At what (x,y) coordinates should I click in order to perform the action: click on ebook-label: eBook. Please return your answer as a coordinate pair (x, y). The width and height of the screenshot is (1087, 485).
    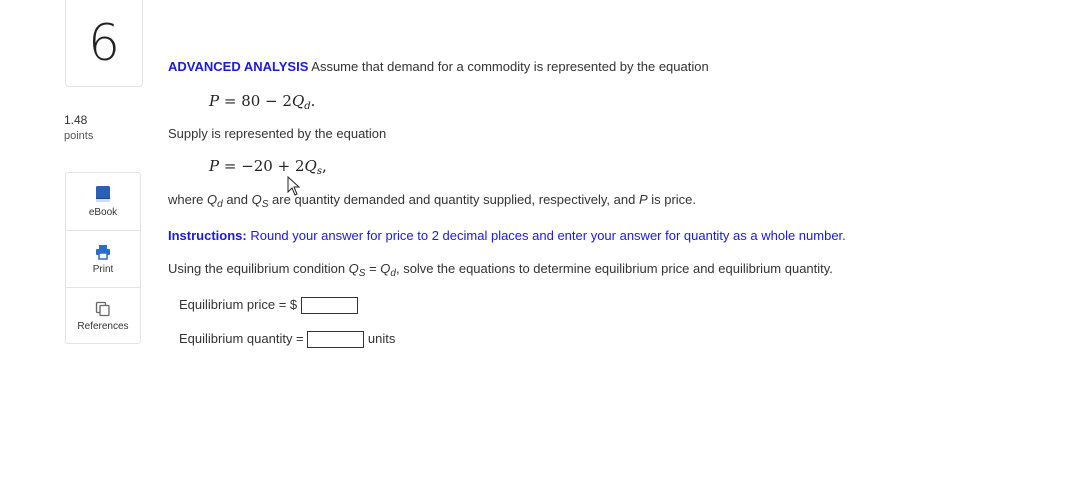
    Looking at the image, I should click on (103, 212).